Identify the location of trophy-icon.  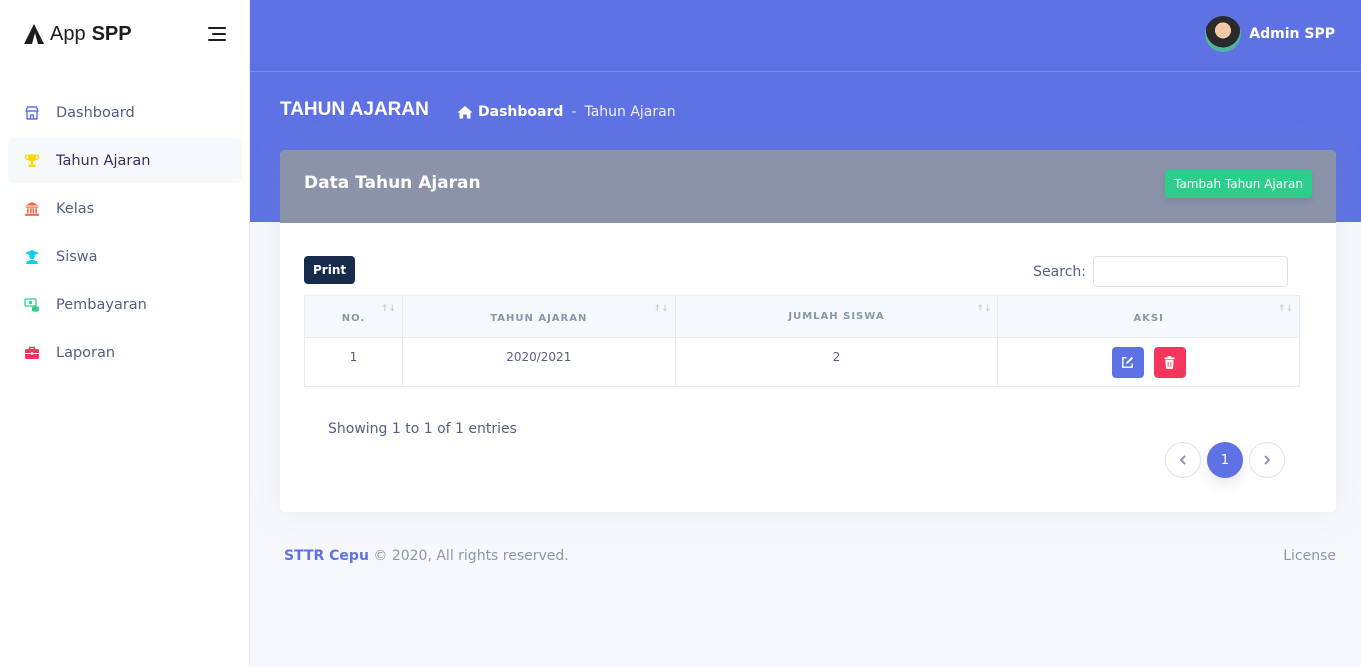
(32, 161).